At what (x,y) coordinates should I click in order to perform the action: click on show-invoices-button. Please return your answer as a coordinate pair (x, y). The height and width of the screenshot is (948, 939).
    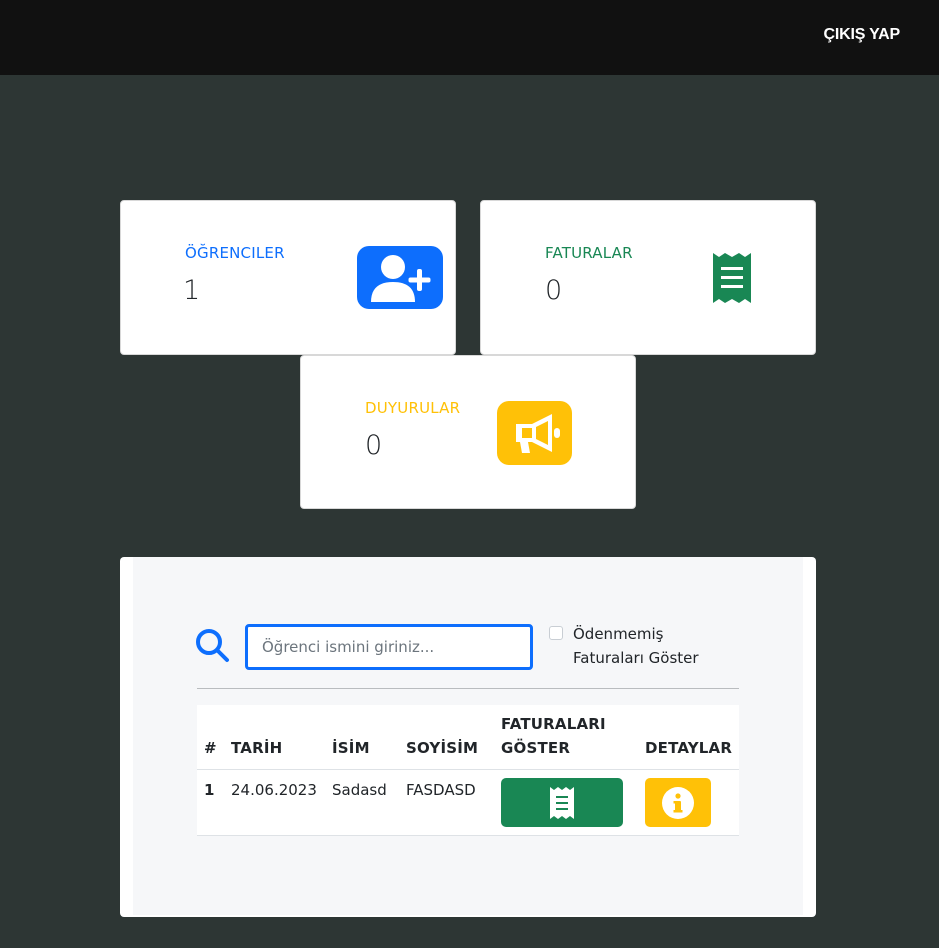
    Looking at the image, I should click on (562, 802).